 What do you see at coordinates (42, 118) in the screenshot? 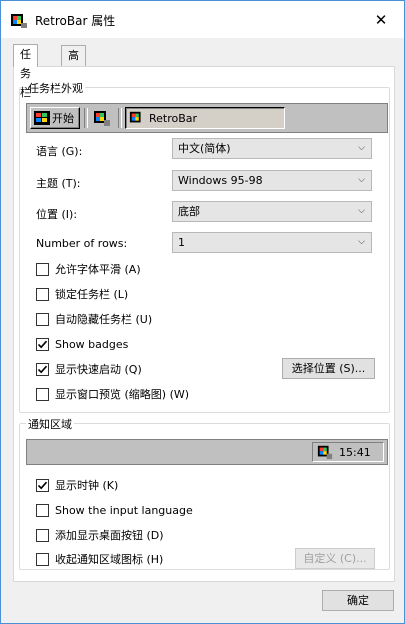
I see `windows-logo-icon` at bounding box center [42, 118].